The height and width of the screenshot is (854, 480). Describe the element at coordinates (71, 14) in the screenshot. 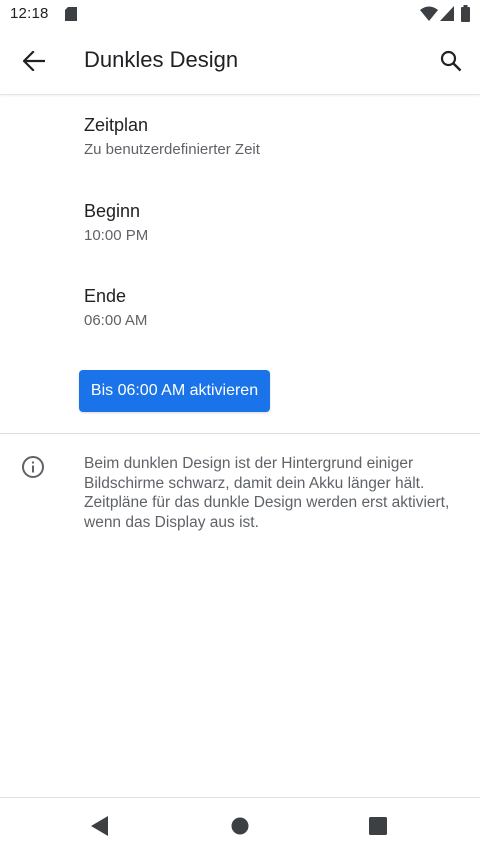

I see `sim-card-icon` at that location.